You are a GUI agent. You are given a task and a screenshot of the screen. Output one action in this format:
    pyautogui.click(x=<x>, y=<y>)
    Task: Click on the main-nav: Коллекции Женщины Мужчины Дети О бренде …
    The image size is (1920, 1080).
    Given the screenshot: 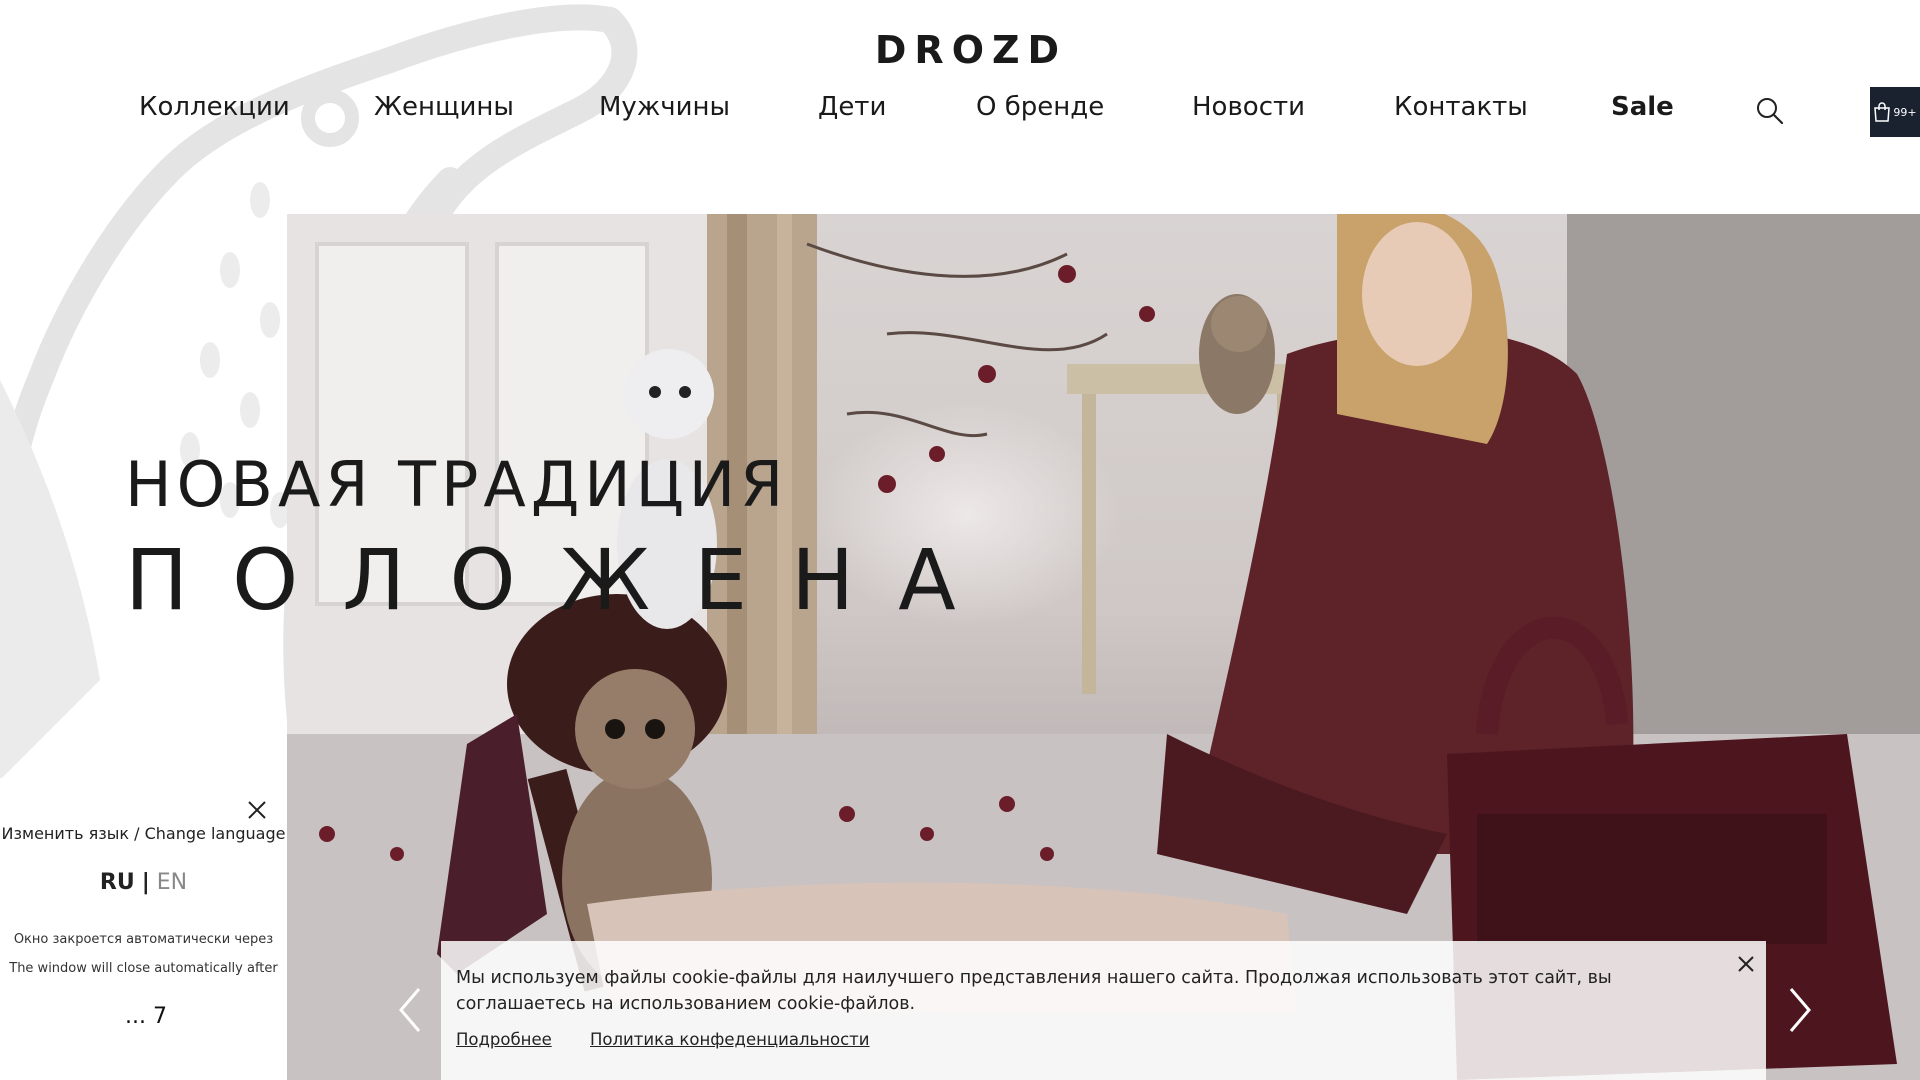 What is the action you would take?
    pyautogui.click(x=960, y=112)
    